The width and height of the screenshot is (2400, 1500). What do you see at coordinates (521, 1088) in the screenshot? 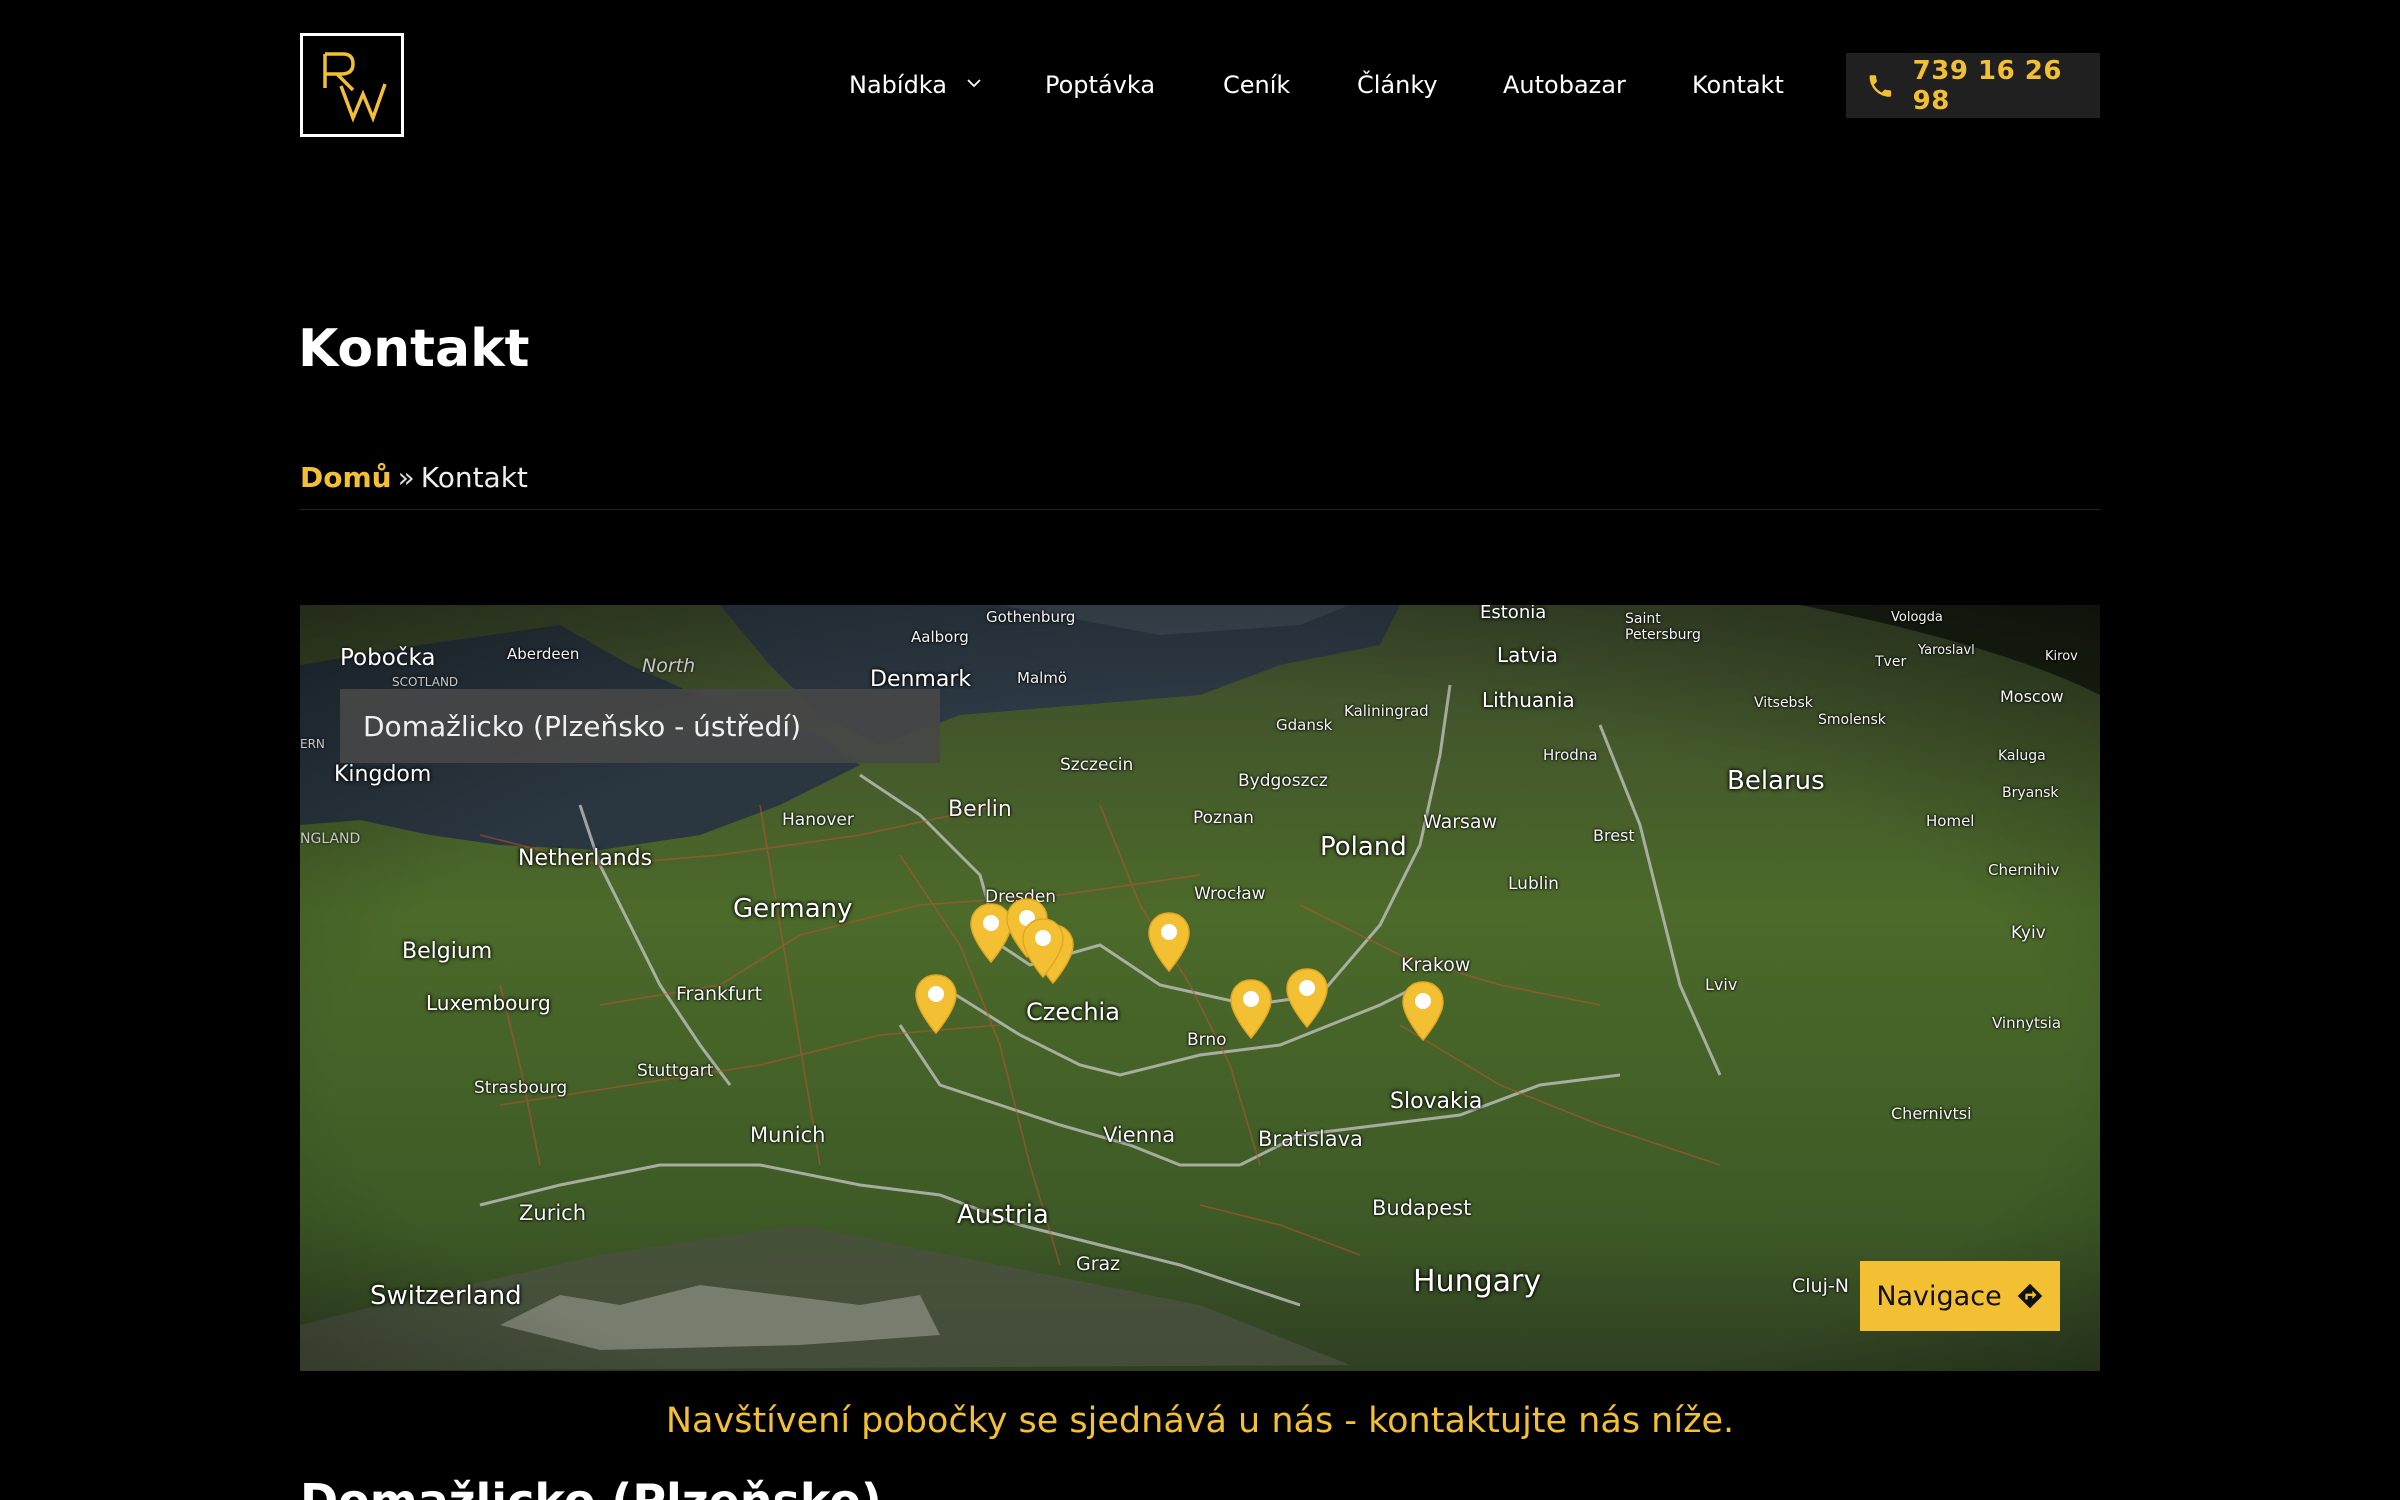
I see `map-label-city: Strasbourg` at bounding box center [521, 1088].